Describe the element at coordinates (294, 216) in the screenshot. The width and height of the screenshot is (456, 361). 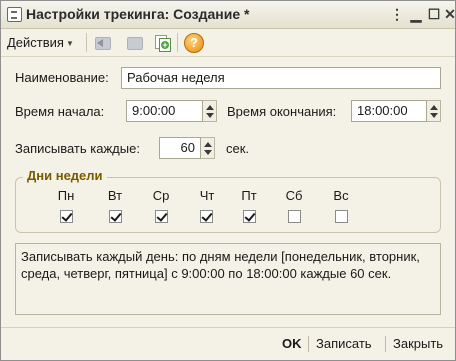
I see `checkbox-sat` at that location.